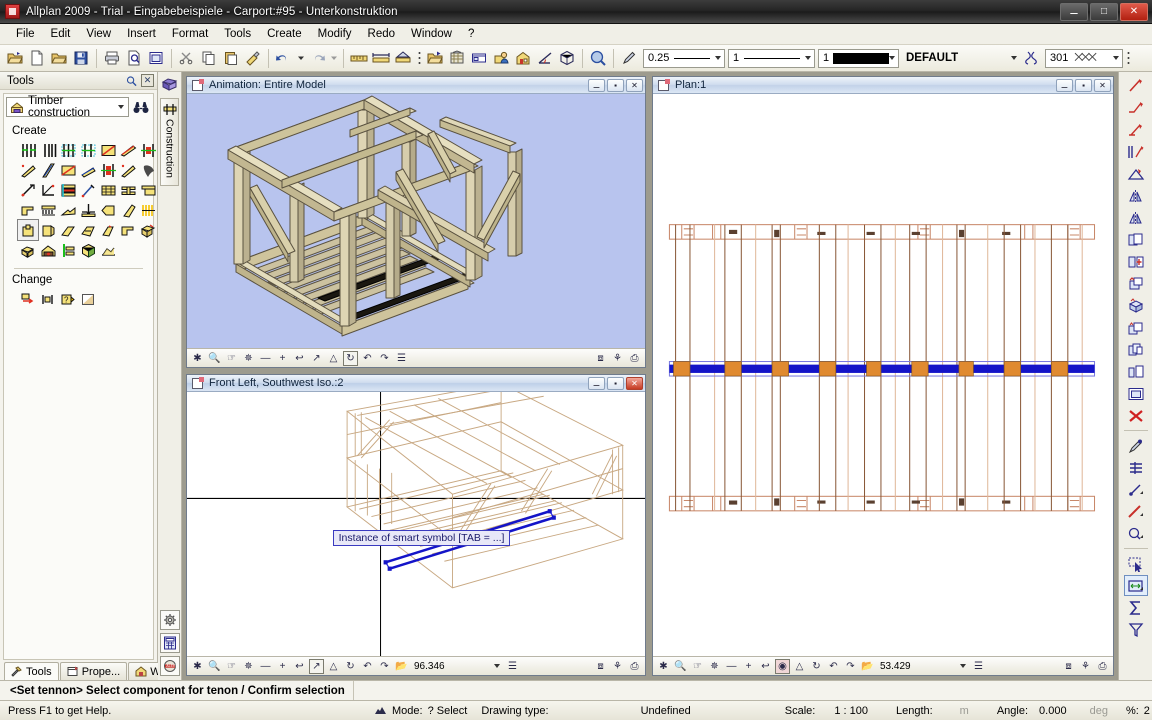 The height and width of the screenshot is (720, 1152). What do you see at coordinates (148, 190) in the screenshot?
I see `notch-beam-icon` at bounding box center [148, 190].